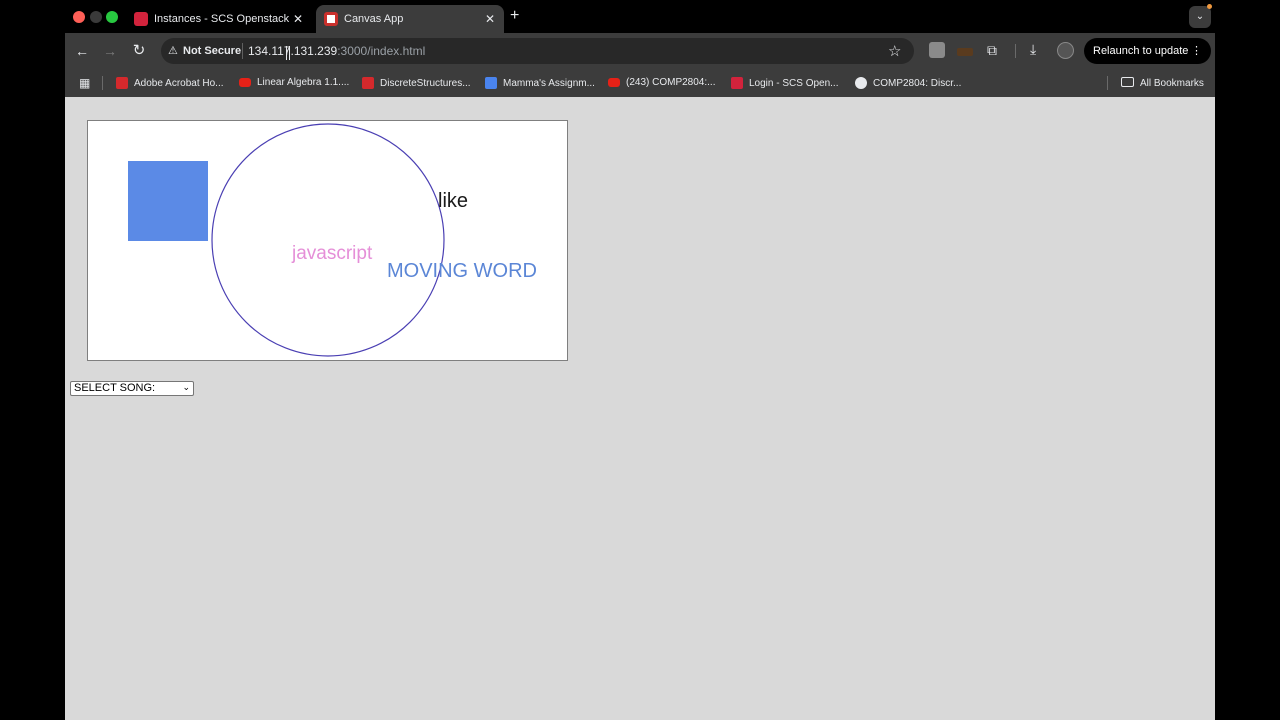 This screenshot has width=1280, height=720. I want to click on relaunch-button: Relaunch to update ⋮, so click(1147, 51).